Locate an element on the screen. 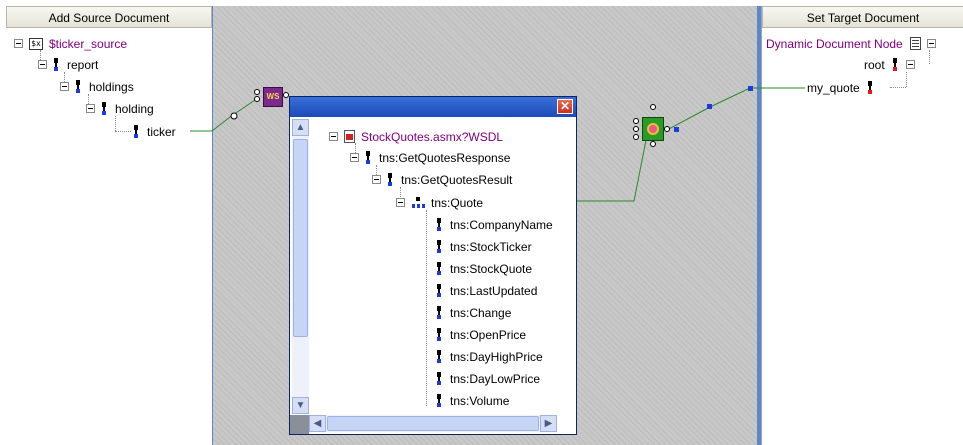 The image size is (963, 445). horizontal-scrollbar: ◀ ▶ is located at coordinates (433, 423).